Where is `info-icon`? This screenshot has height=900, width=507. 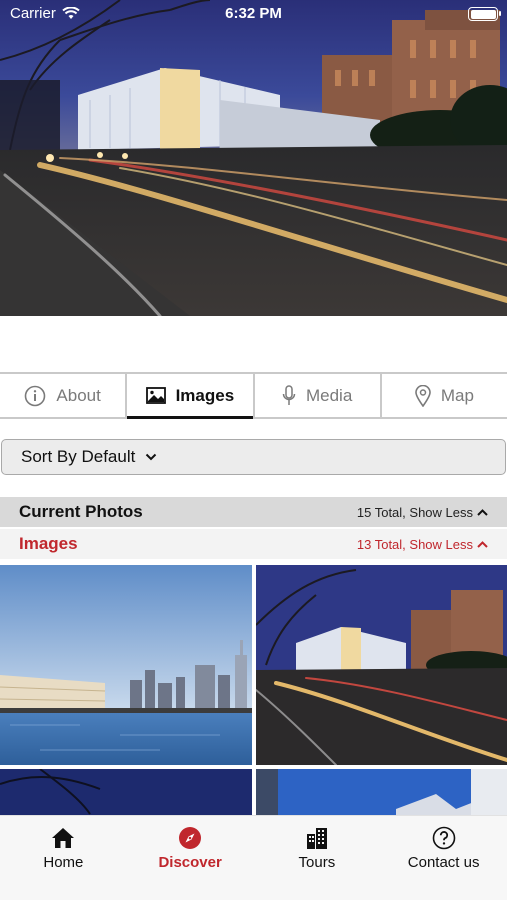
info-icon is located at coordinates (35, 395).